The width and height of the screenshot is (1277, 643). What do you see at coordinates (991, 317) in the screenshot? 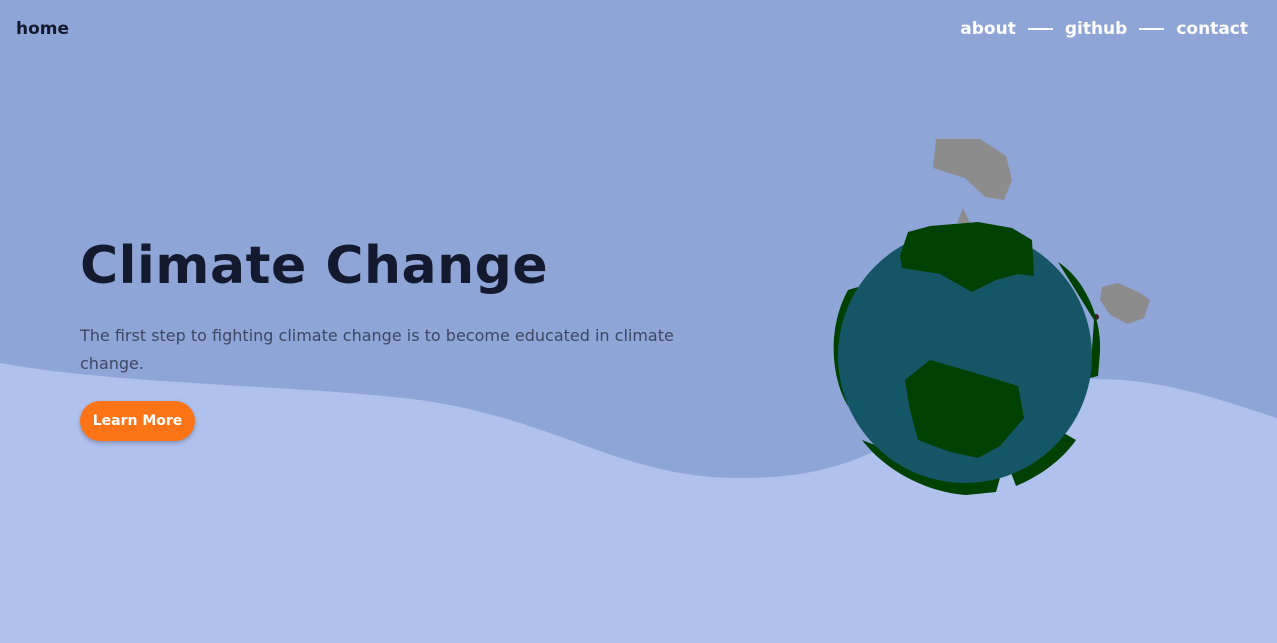
I see `earth-globe-illustration` at bounding box center [991, 317].